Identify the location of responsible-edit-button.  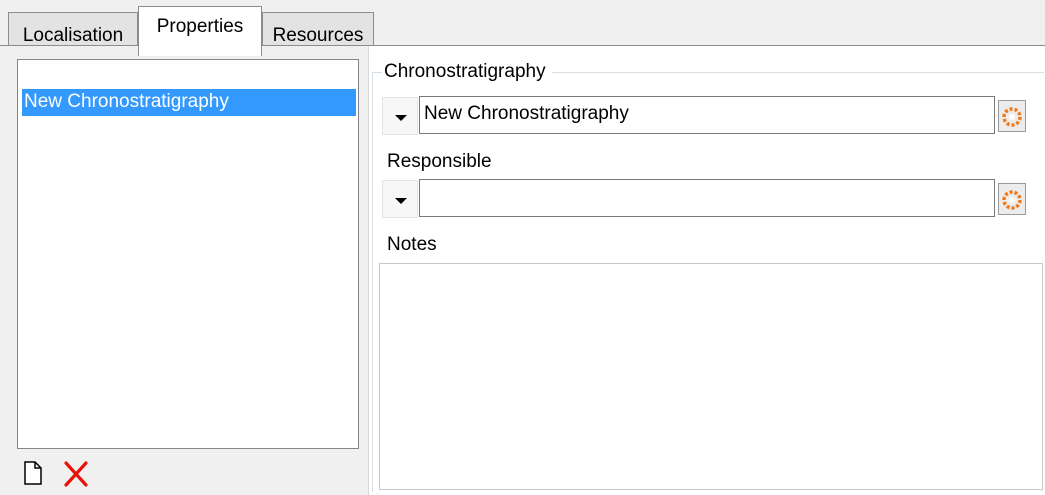
(1012, 199).